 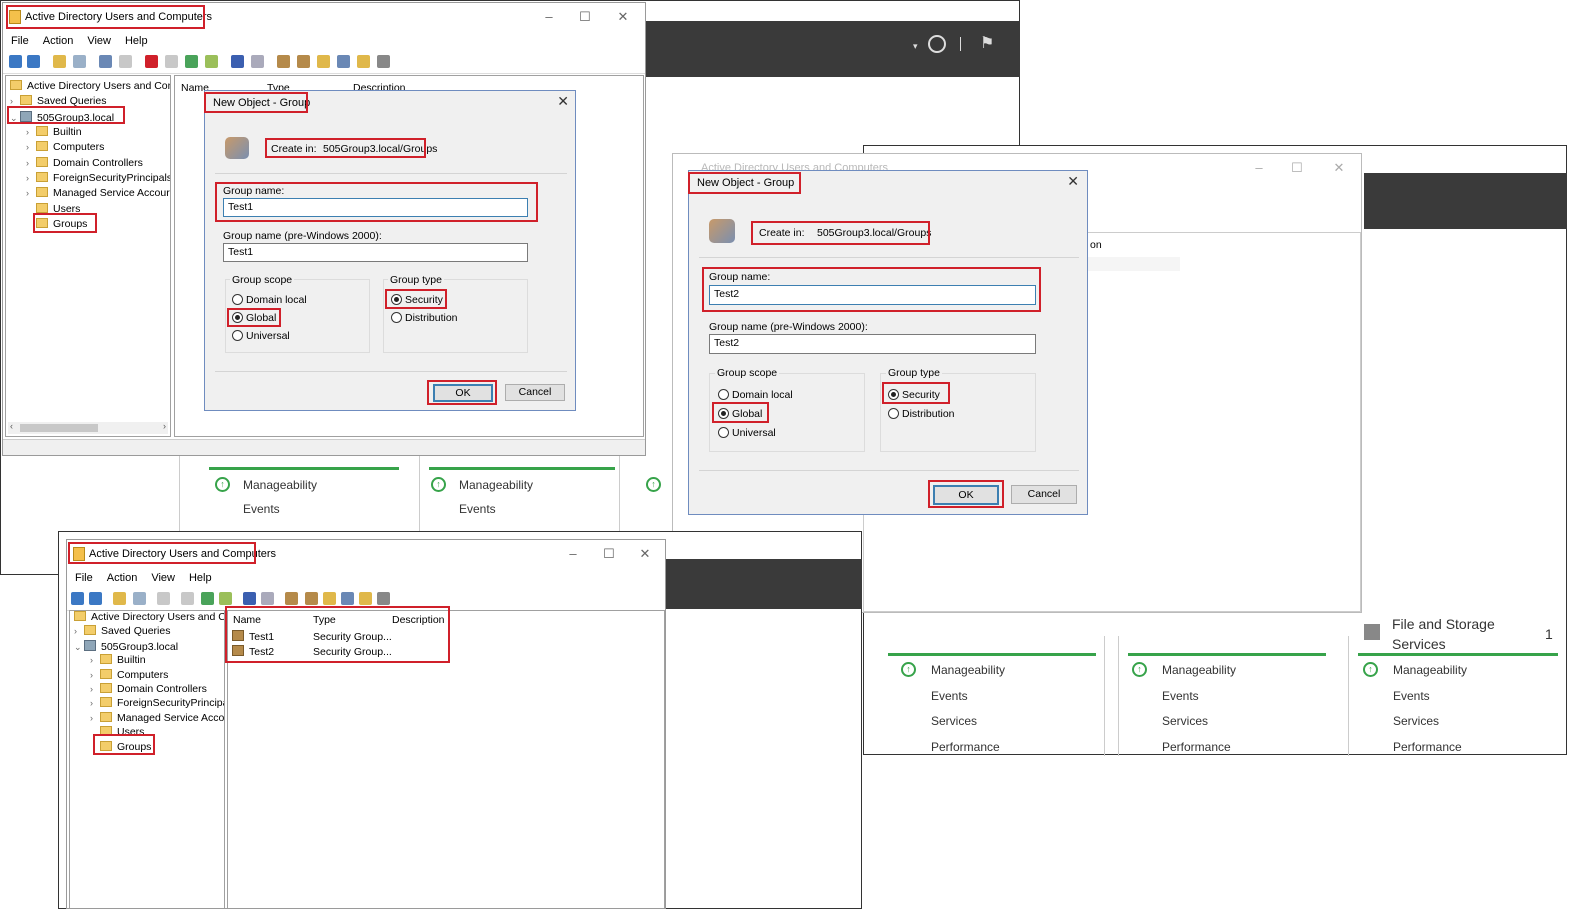 I want to click on file-storage-title: File and Storage, so click(x=1443, y=624).